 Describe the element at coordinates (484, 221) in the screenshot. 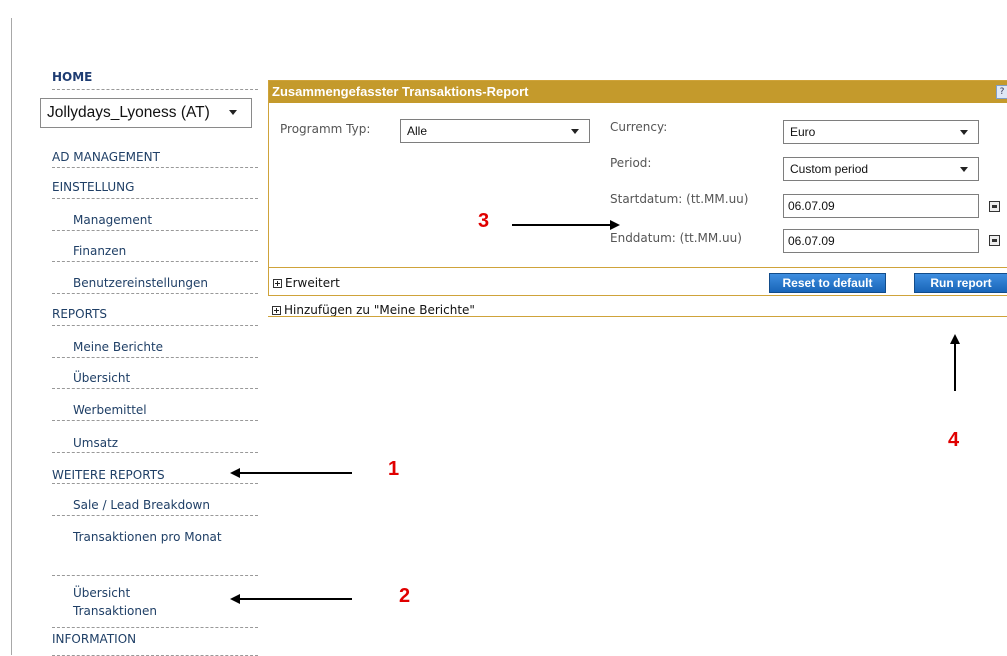

I see `annotation-number-3: 3` at that location.